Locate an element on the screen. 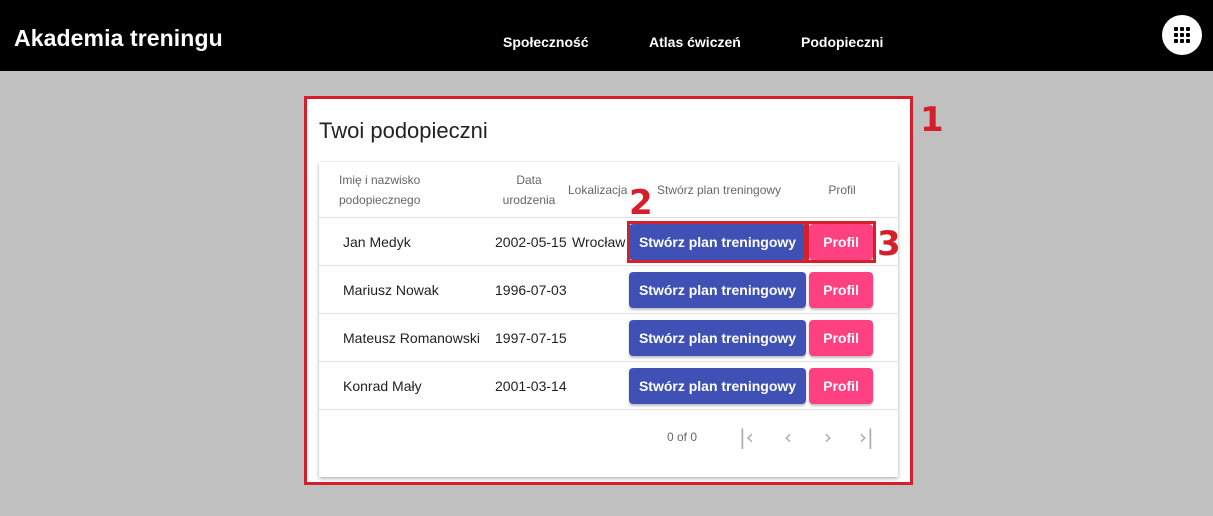 The width and height of the screenshot is (1213, 516). nav-link-podopieczni: Podopieczni is located at coordinates (842, 42).